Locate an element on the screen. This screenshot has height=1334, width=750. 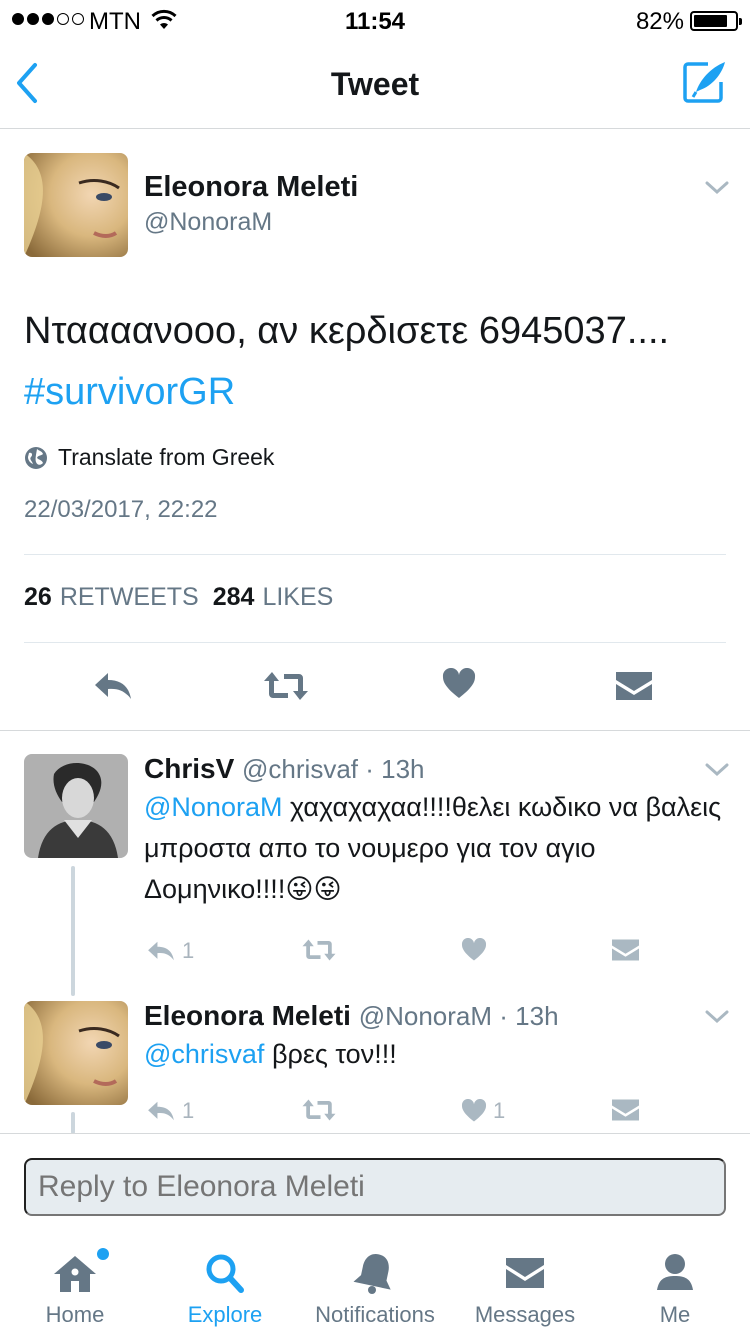
tab-bar: Home Explore Notifications Messages Me is located at coordinates (375, 1287).